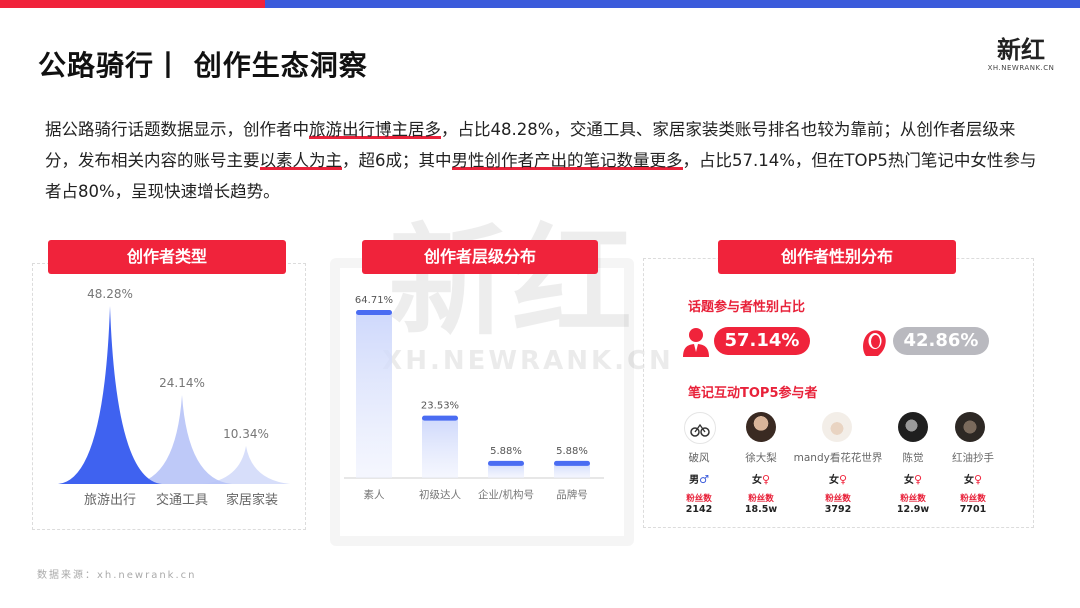 The width and height of the screenshot is (1080, 608). I want to click on female-share-pill: 42.86%, so click(941, 341).